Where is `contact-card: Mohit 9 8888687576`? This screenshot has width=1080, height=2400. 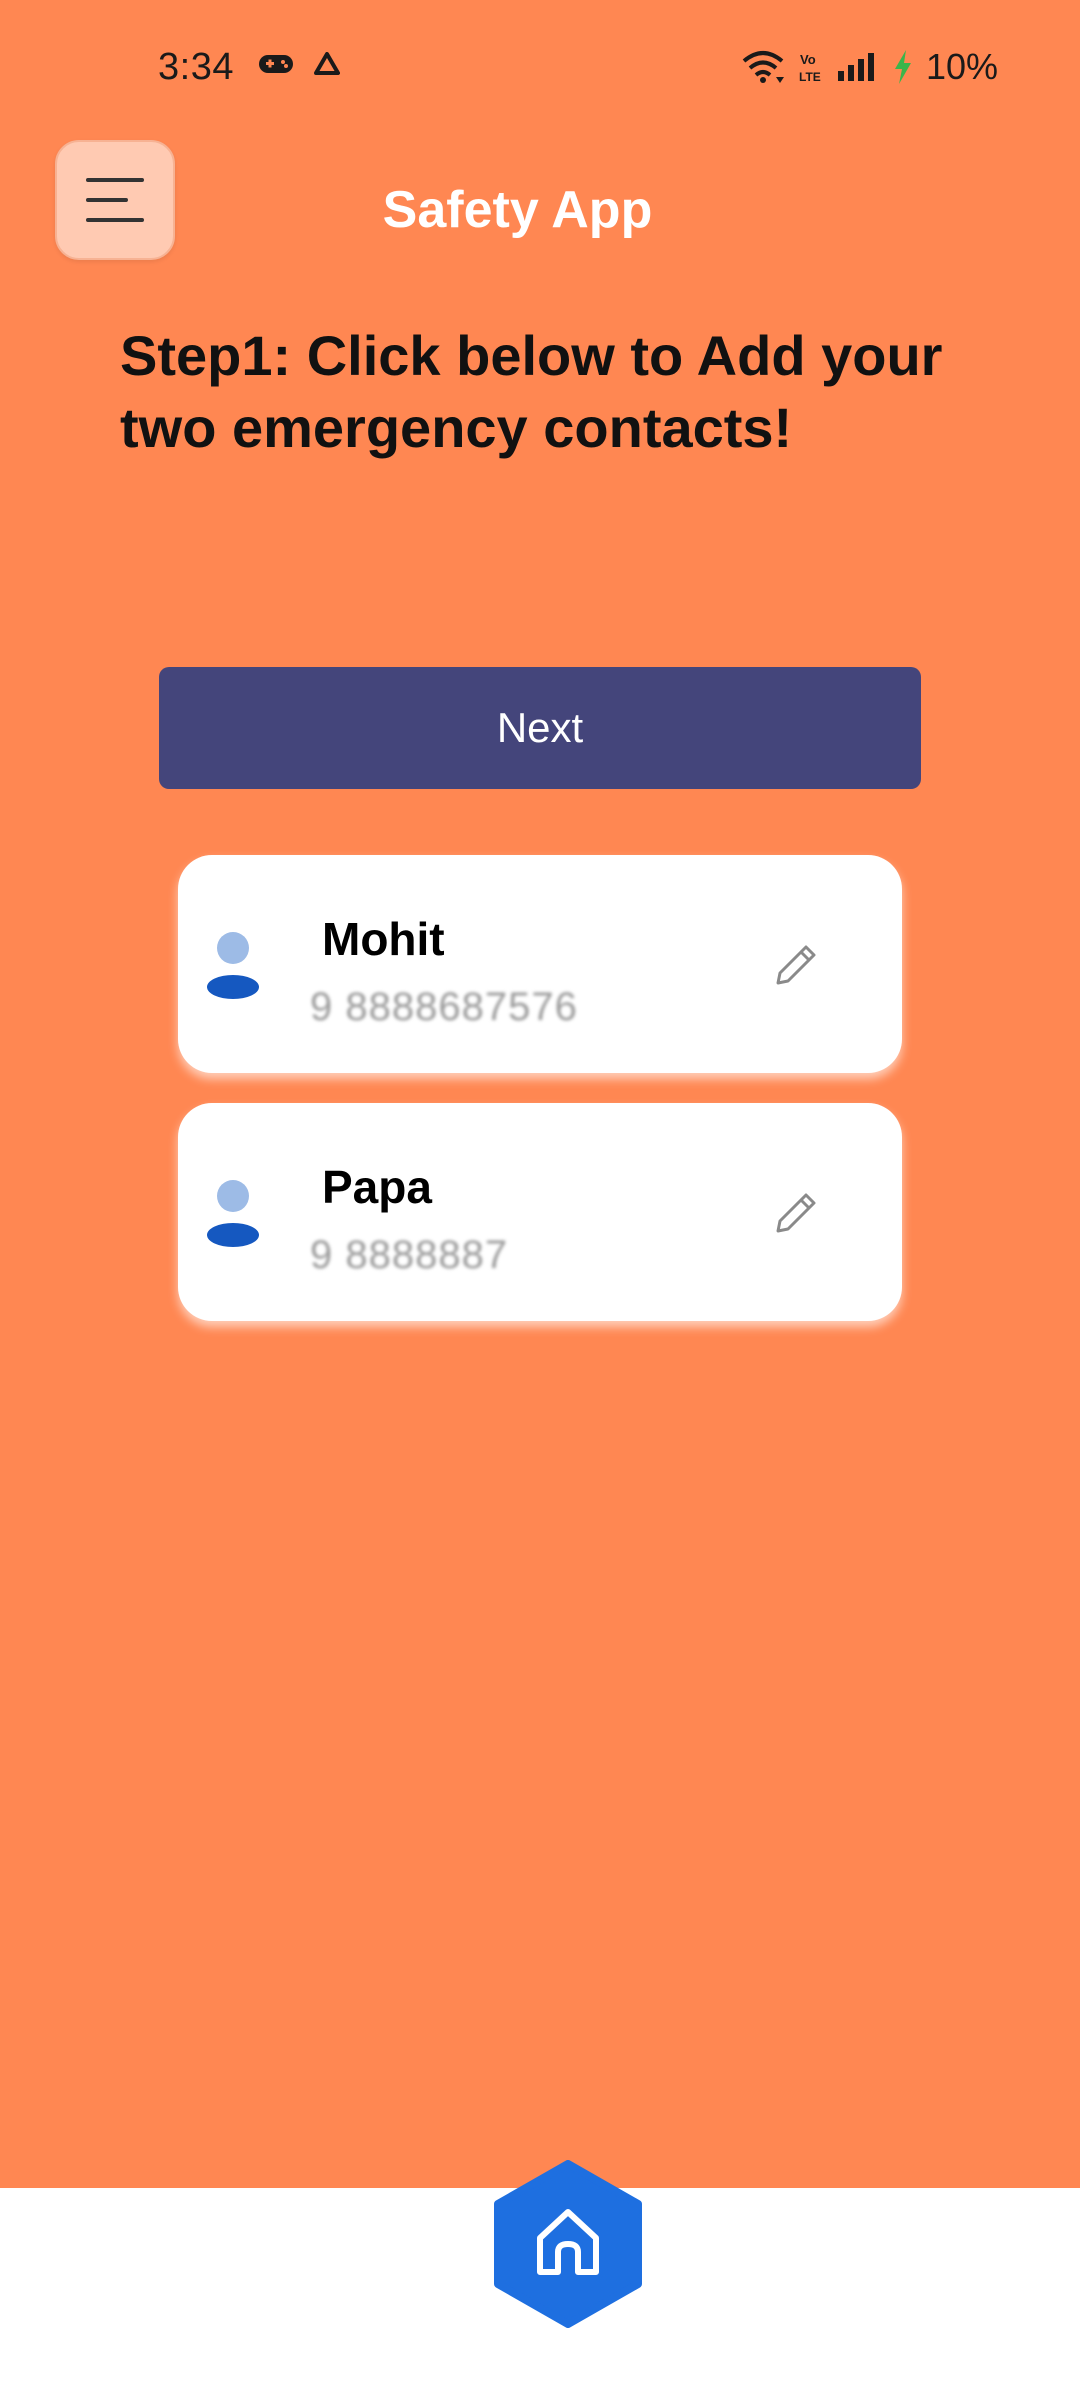 contact-card: Mohit 9 8888687576 is located at coordinates (540, 964).